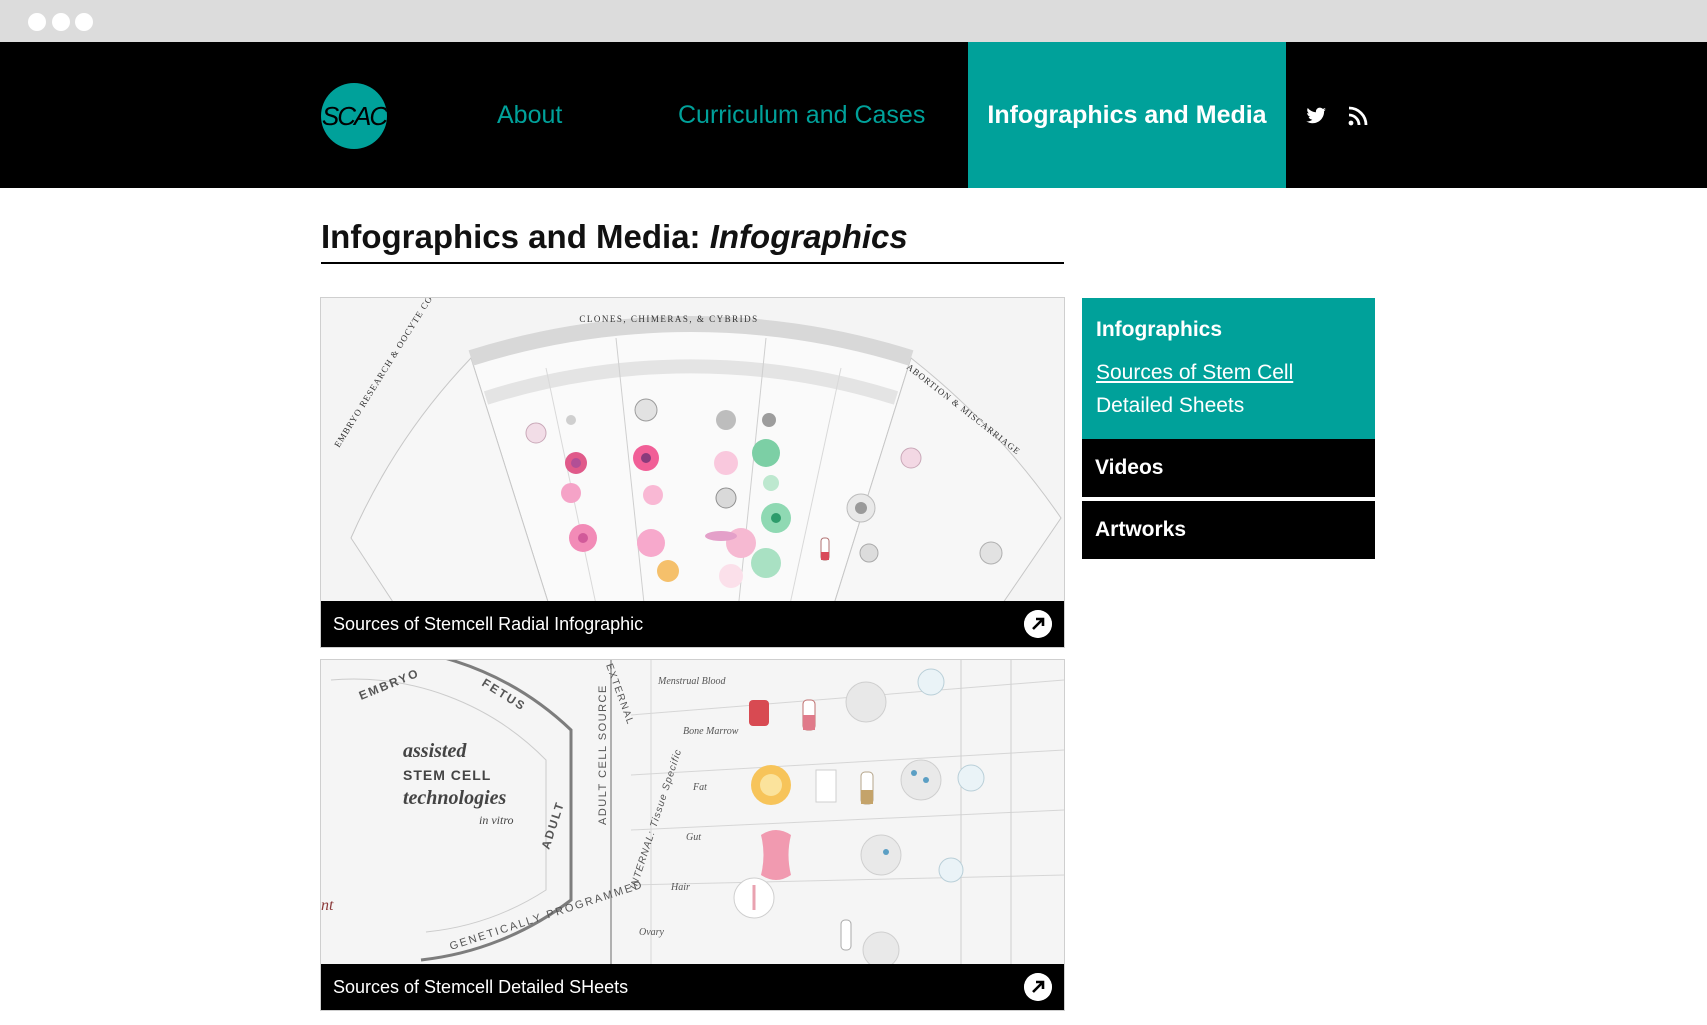 This screenshot has height=1025, width=1707. Describe the element at coordinates (668, 319) in the screenshot. I see `art-heading-clones: CLONES, CHIMERAS, & CYBRIDS` at that location.